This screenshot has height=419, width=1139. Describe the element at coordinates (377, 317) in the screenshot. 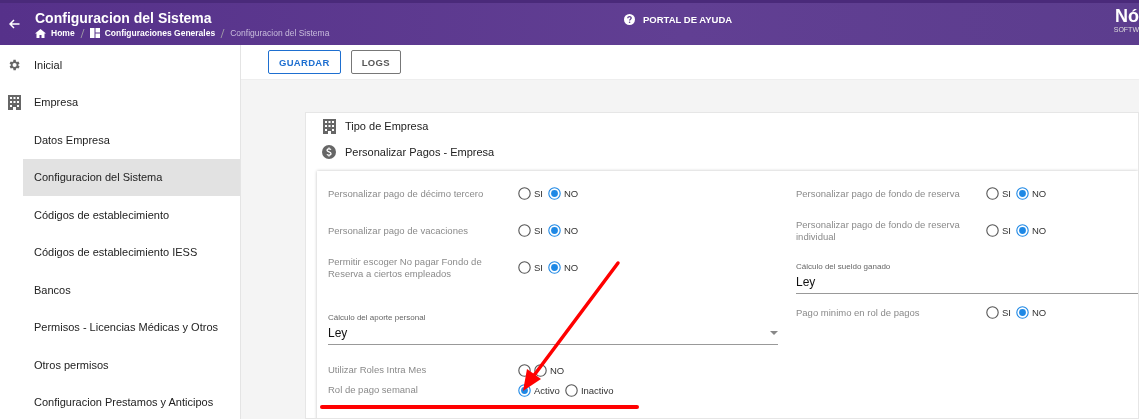

I see `field-label: Cálculo del aporte personal` at that location.